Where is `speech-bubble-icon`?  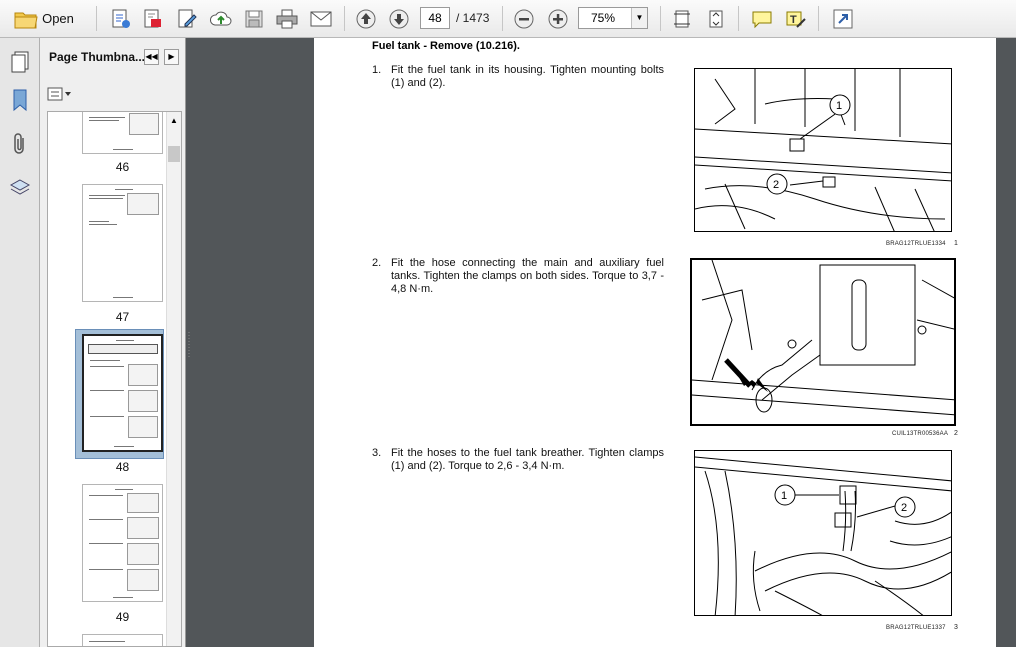
speech-bubble-icon is located at coordinates (762, 19).